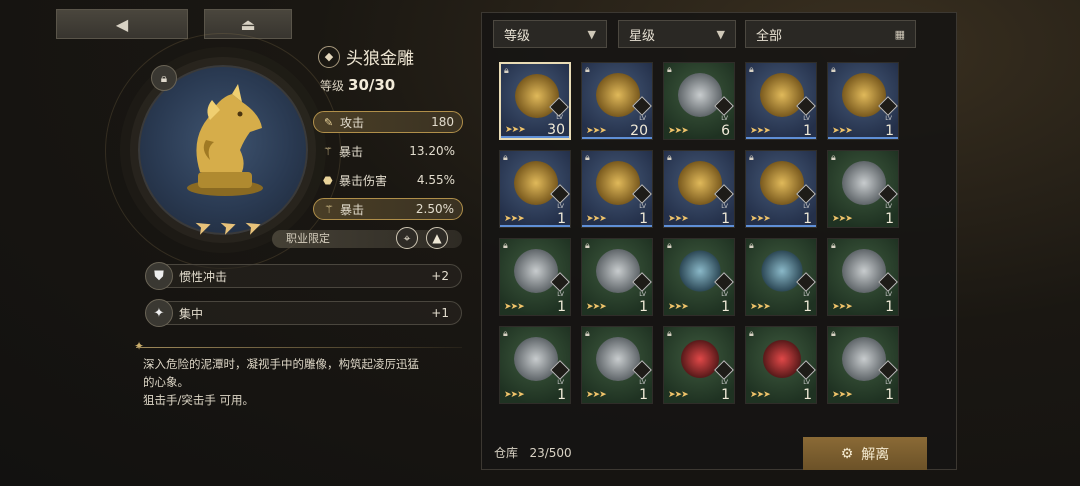 The width and height of the screenshot is (1080, 486). Describe the element at coordinates (281, 364) in the screenshot. I see `description-line: 深入危险的泥潭时，凝视手中的雕像，构筑起凌厉迅猛` at that location.